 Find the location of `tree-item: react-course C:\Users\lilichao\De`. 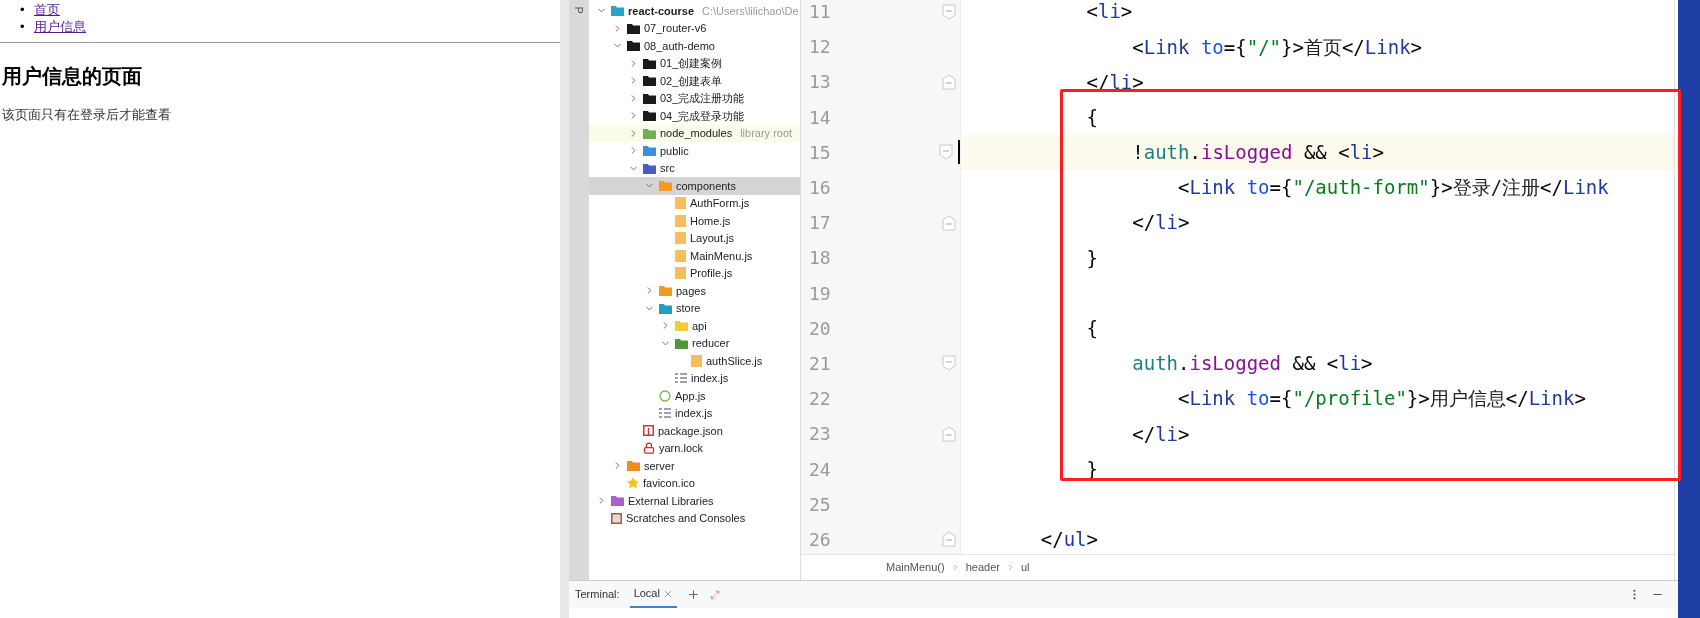

tree-item: react-course C:\Users\lilichao\De is located at coordinates (694, 11).